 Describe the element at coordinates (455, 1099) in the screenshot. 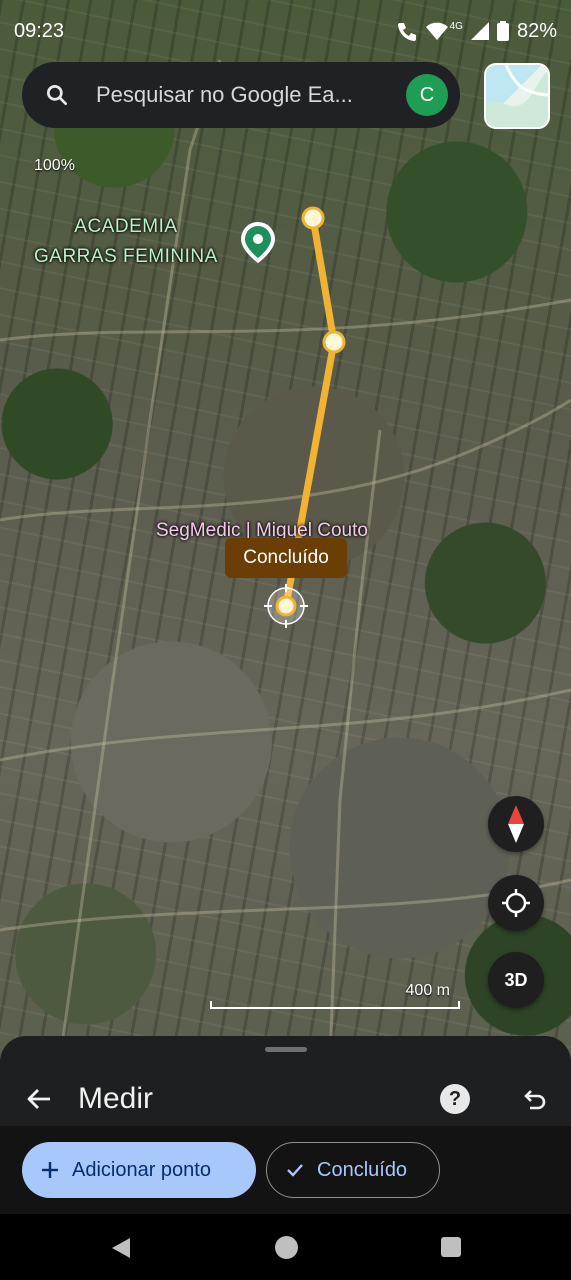

I see `help-icon: ?` at that location.